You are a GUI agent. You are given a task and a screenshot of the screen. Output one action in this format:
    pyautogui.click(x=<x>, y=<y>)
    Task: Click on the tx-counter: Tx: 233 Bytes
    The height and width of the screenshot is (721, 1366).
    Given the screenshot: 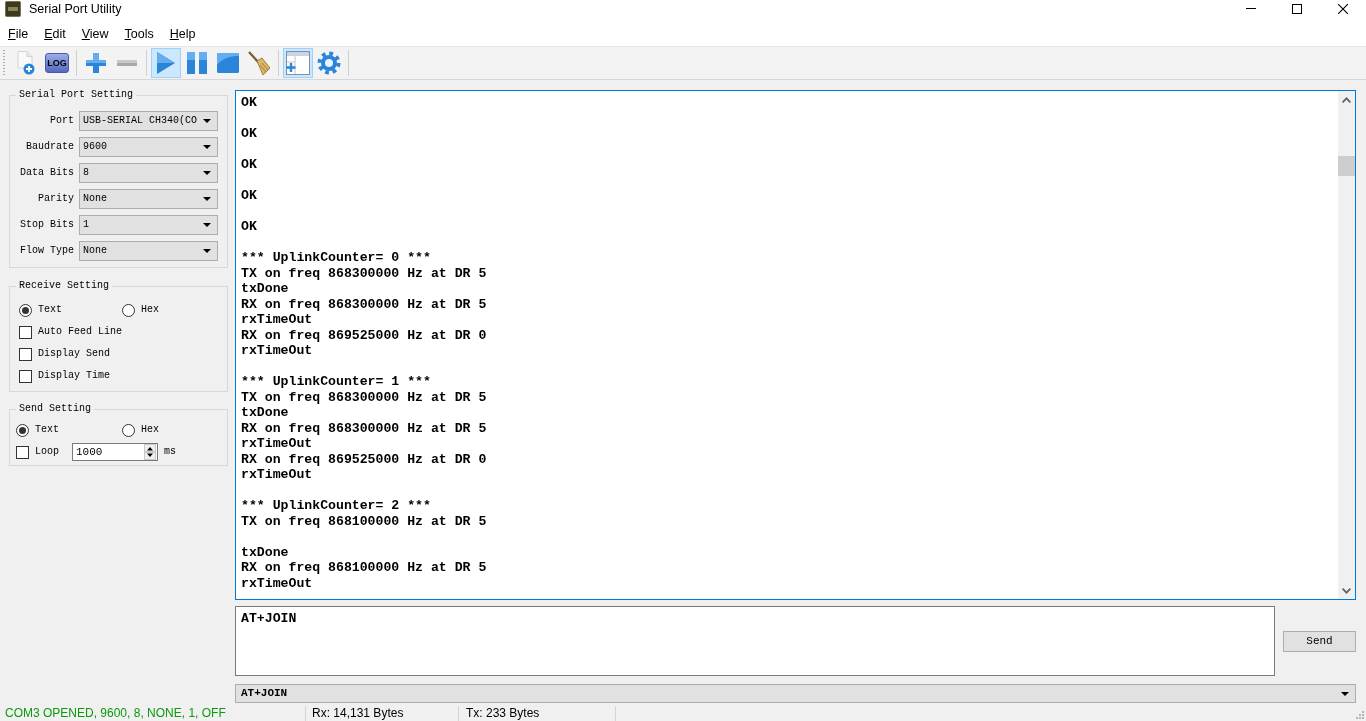 What is the action you would take?
    pyautogui.click(x=537, y=713)
    